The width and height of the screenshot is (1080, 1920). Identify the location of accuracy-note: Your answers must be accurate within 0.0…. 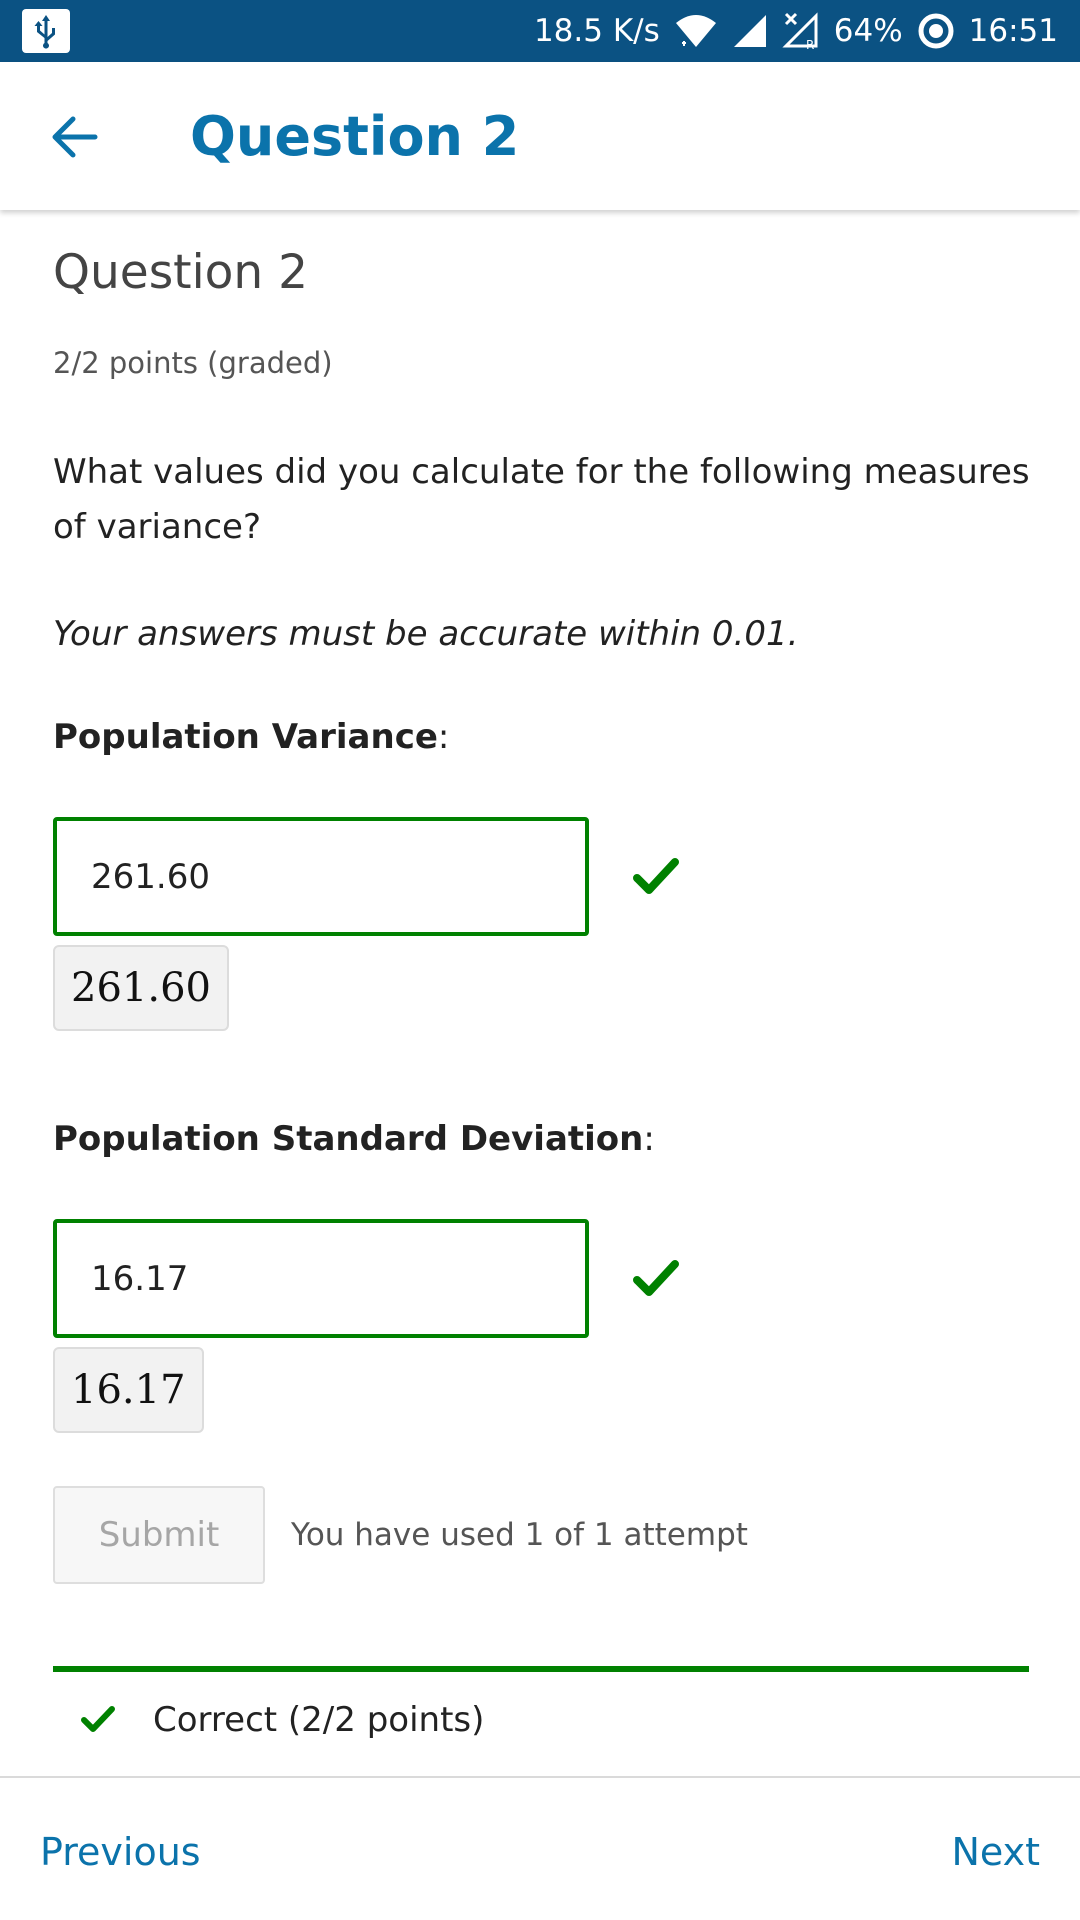
(426, 634).